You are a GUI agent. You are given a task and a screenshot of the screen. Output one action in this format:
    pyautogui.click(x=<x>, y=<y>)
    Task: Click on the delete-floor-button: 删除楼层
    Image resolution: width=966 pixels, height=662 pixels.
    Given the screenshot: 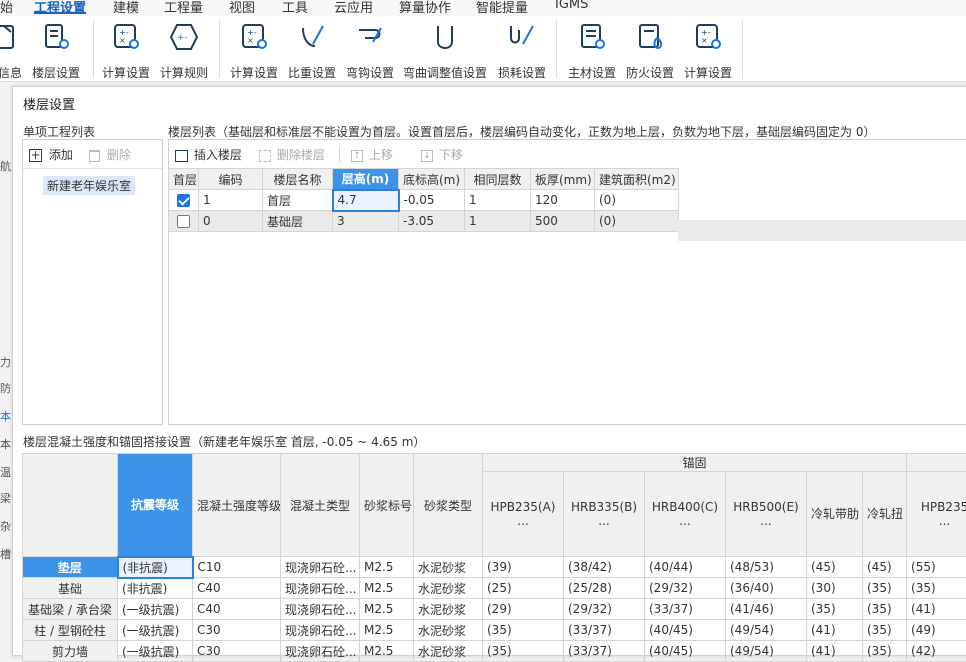 What is the action you would take?
    pyautogui.click(x=292, y=154)
    